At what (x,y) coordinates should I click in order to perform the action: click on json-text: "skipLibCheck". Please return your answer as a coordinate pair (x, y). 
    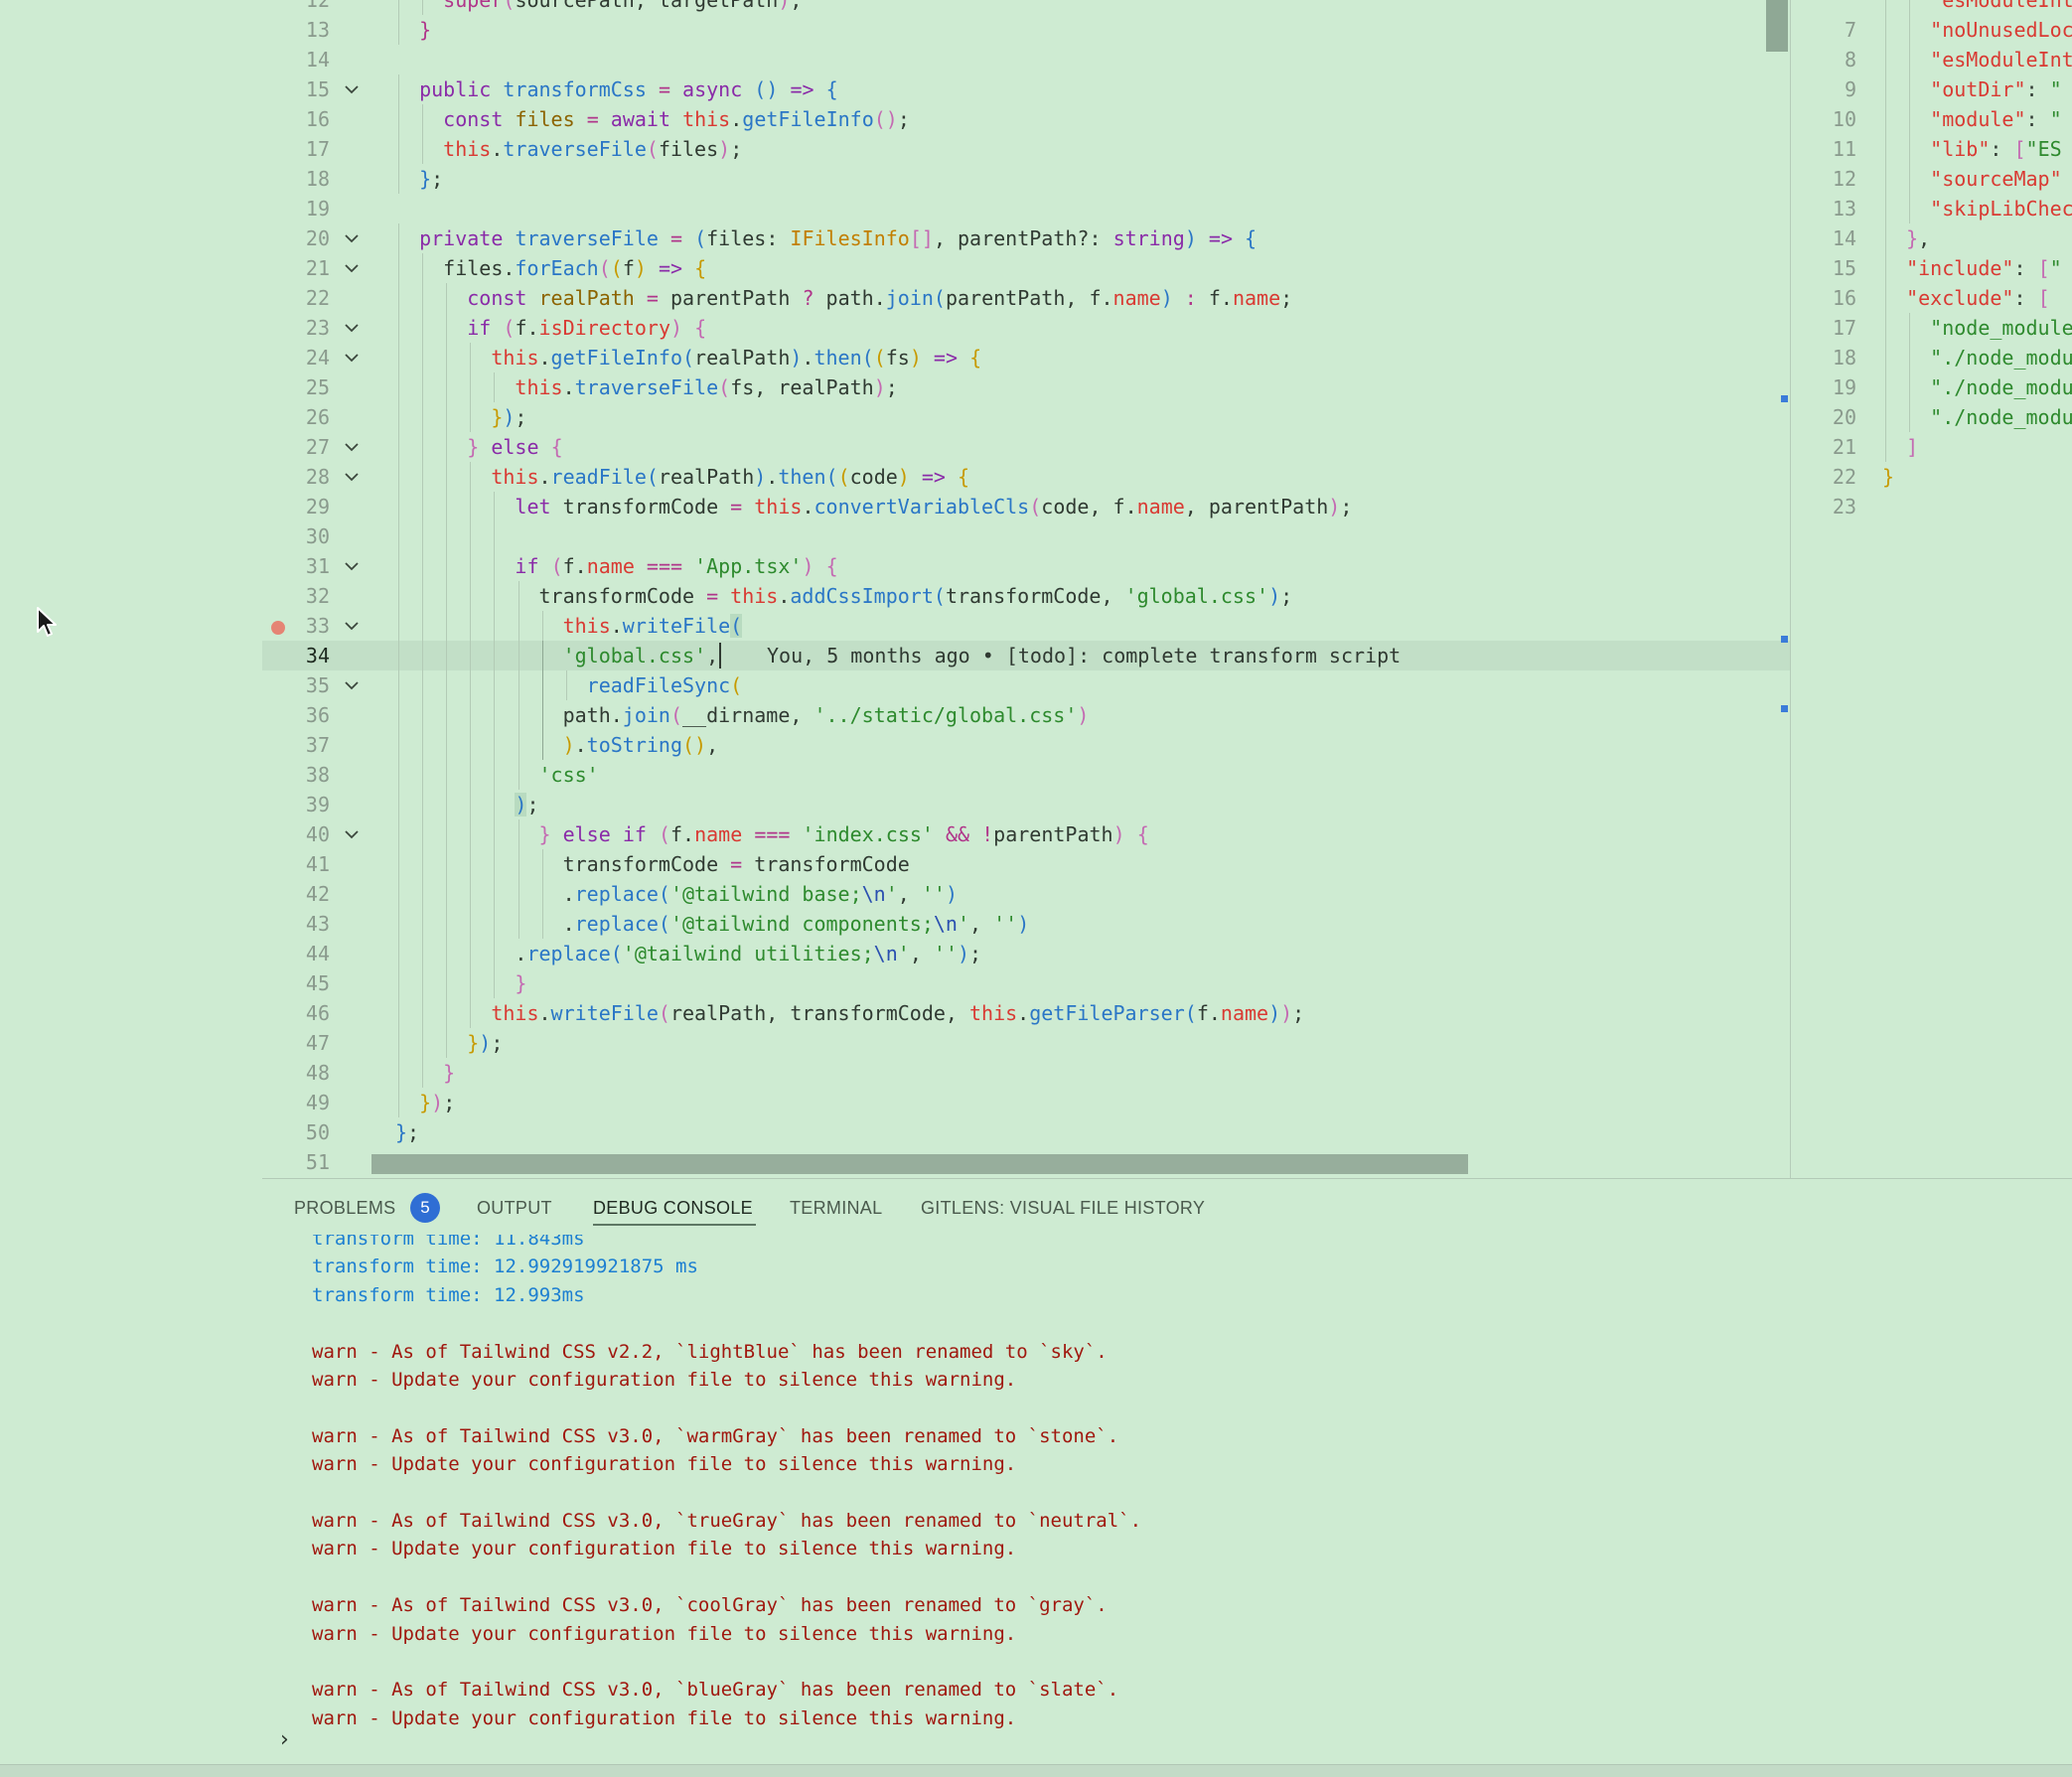
    Looking at the image, I should click on (2001, 209).